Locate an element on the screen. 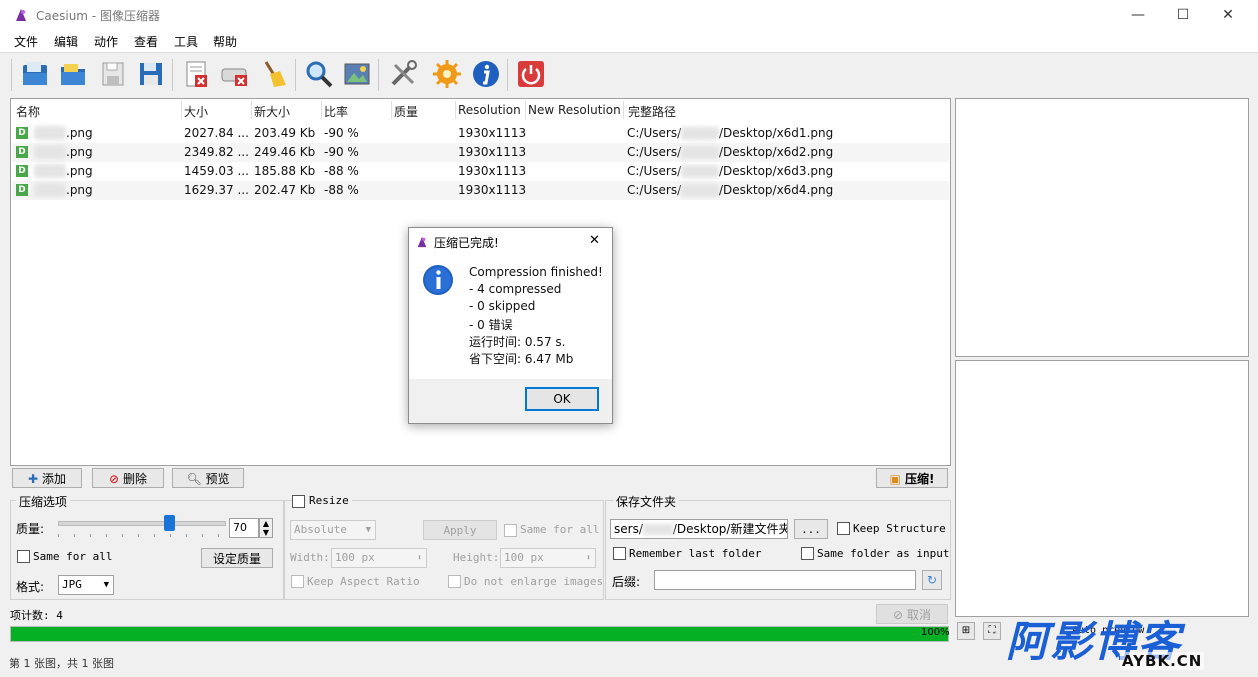 This screenshot has width=1258, height=677. dialog-close-button: ✕ is located at coordinates (594, 240).